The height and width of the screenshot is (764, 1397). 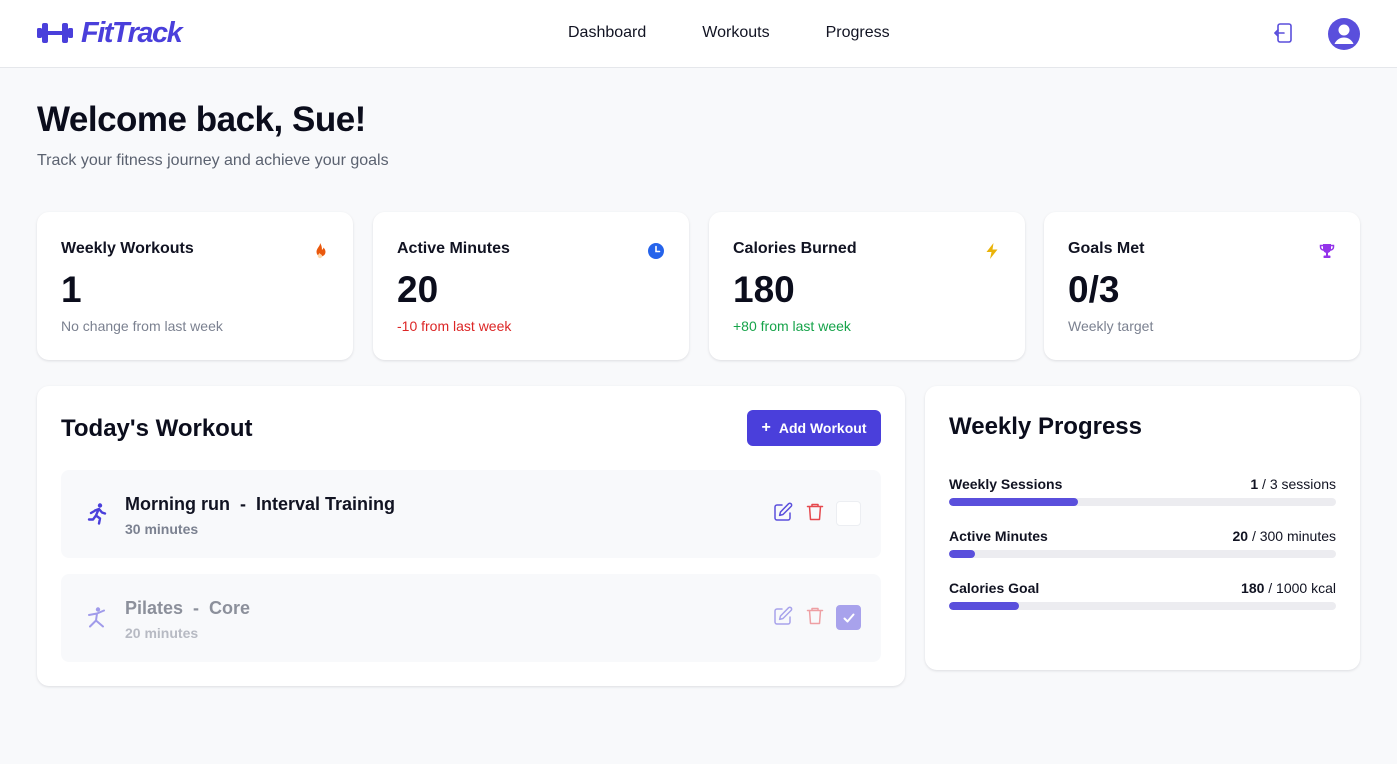 I want to click on progress-current: 180, so click(x=1253, y=588).